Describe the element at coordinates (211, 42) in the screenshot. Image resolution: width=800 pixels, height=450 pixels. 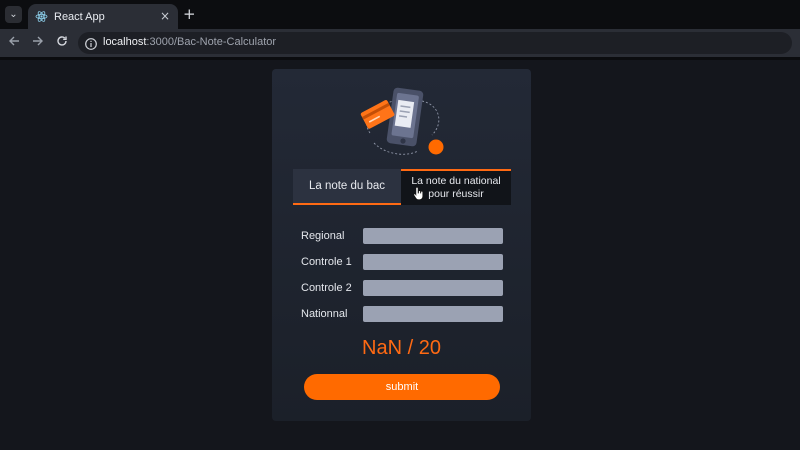
I see `url-path: :3000/Bac-Note-Calculator` at that location.